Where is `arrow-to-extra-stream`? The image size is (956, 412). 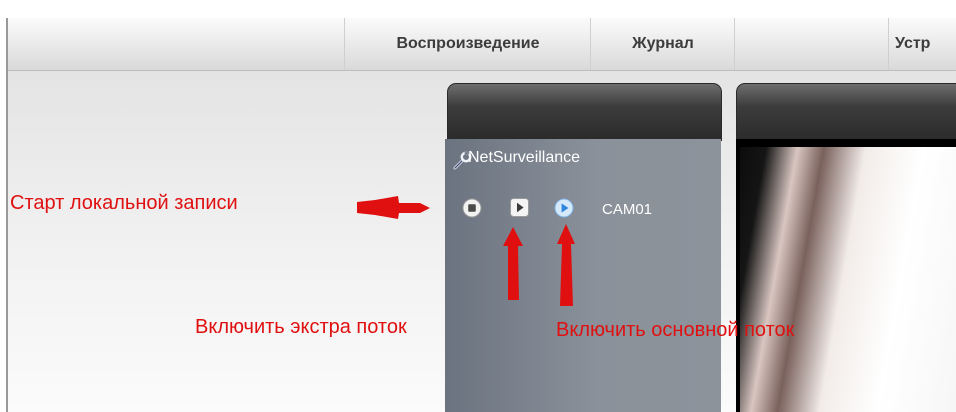 arrow-to-extra-stream is located at coordinates (513, 263).